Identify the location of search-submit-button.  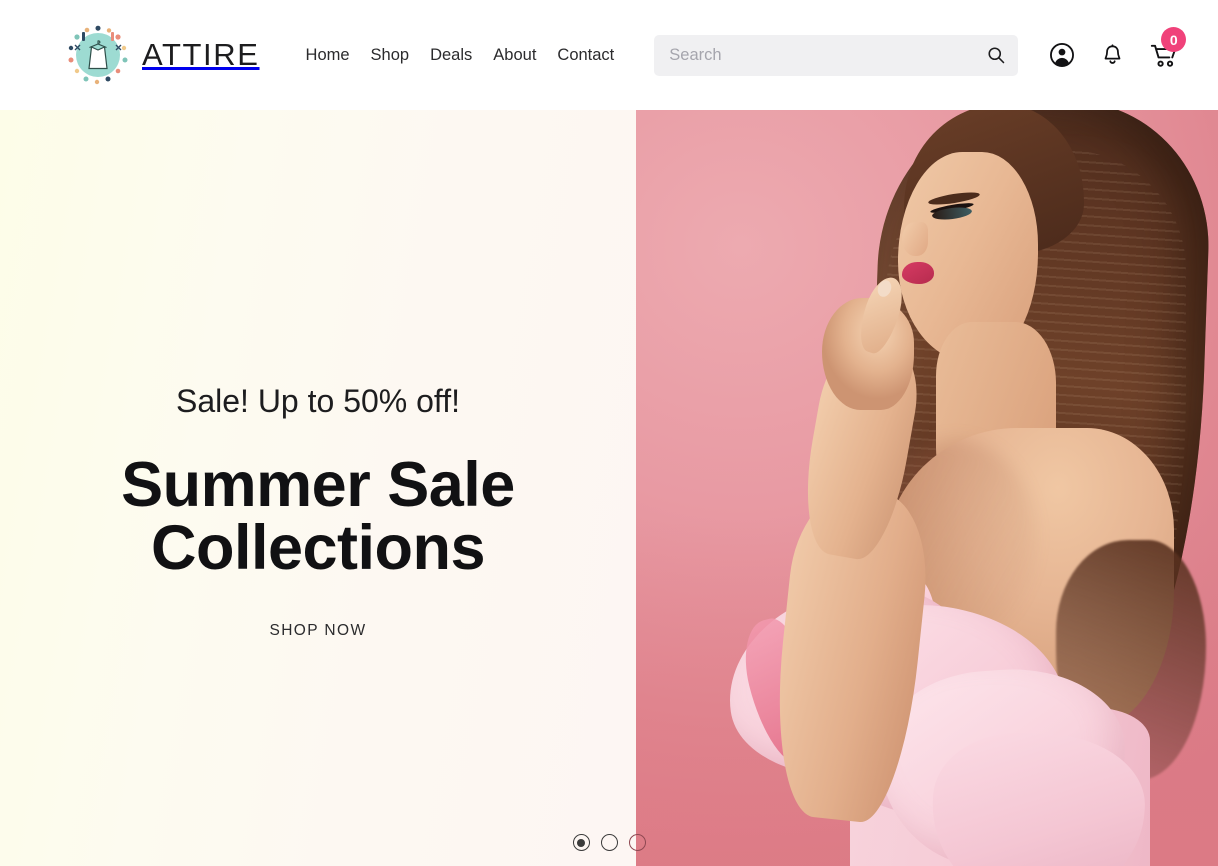
(996, 55).